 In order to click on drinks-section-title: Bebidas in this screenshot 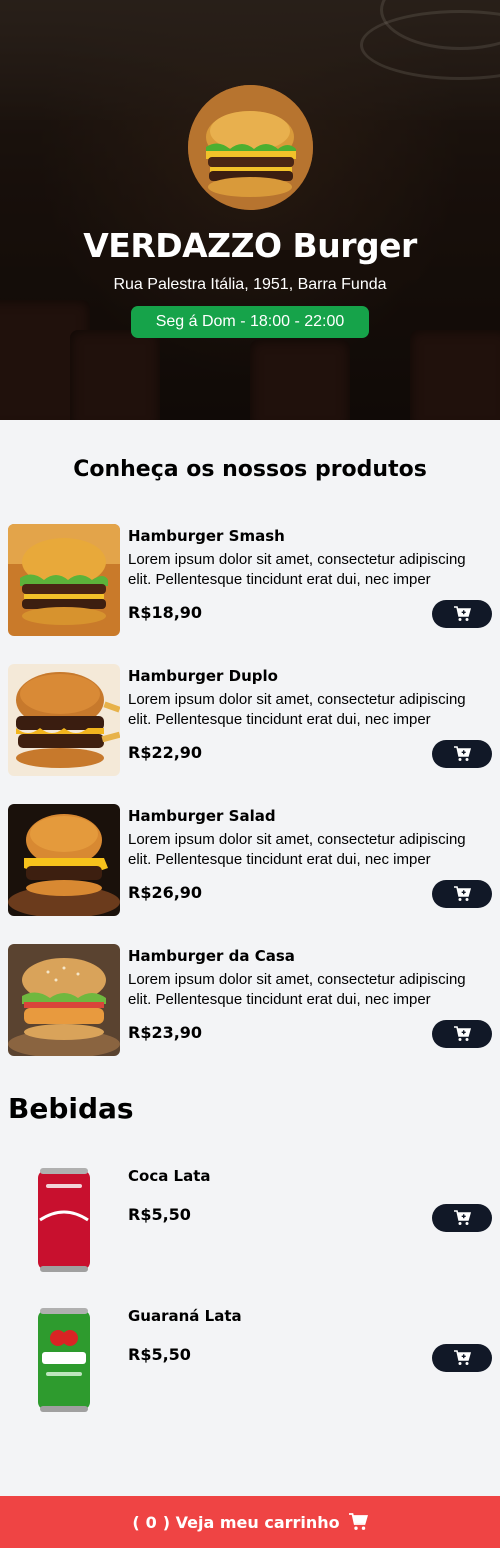, I will do `click(71, 1108)`.